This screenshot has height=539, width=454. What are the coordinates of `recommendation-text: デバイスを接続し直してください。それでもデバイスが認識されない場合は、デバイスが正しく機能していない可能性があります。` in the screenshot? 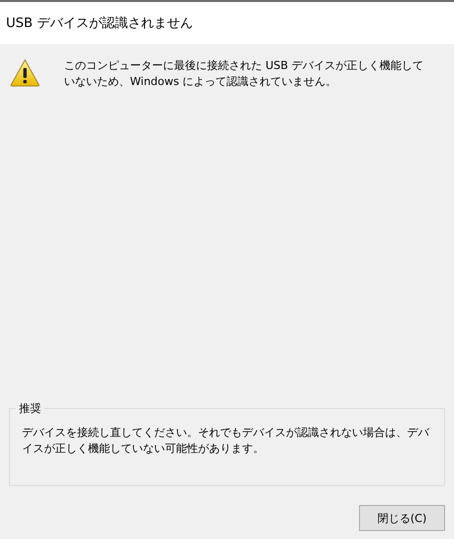 It's located at (226, 441).